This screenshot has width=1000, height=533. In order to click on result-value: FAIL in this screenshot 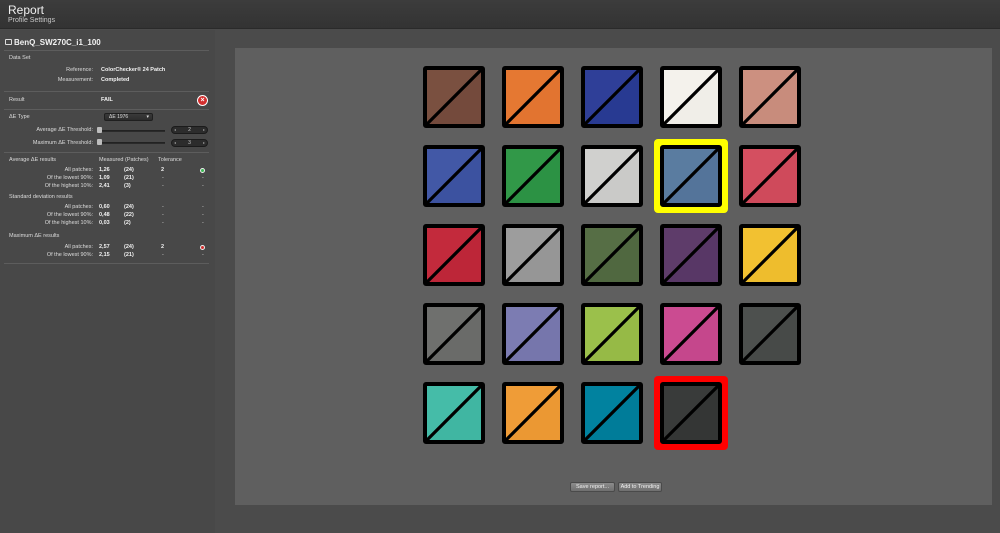, I will do `click(107, 100)`.